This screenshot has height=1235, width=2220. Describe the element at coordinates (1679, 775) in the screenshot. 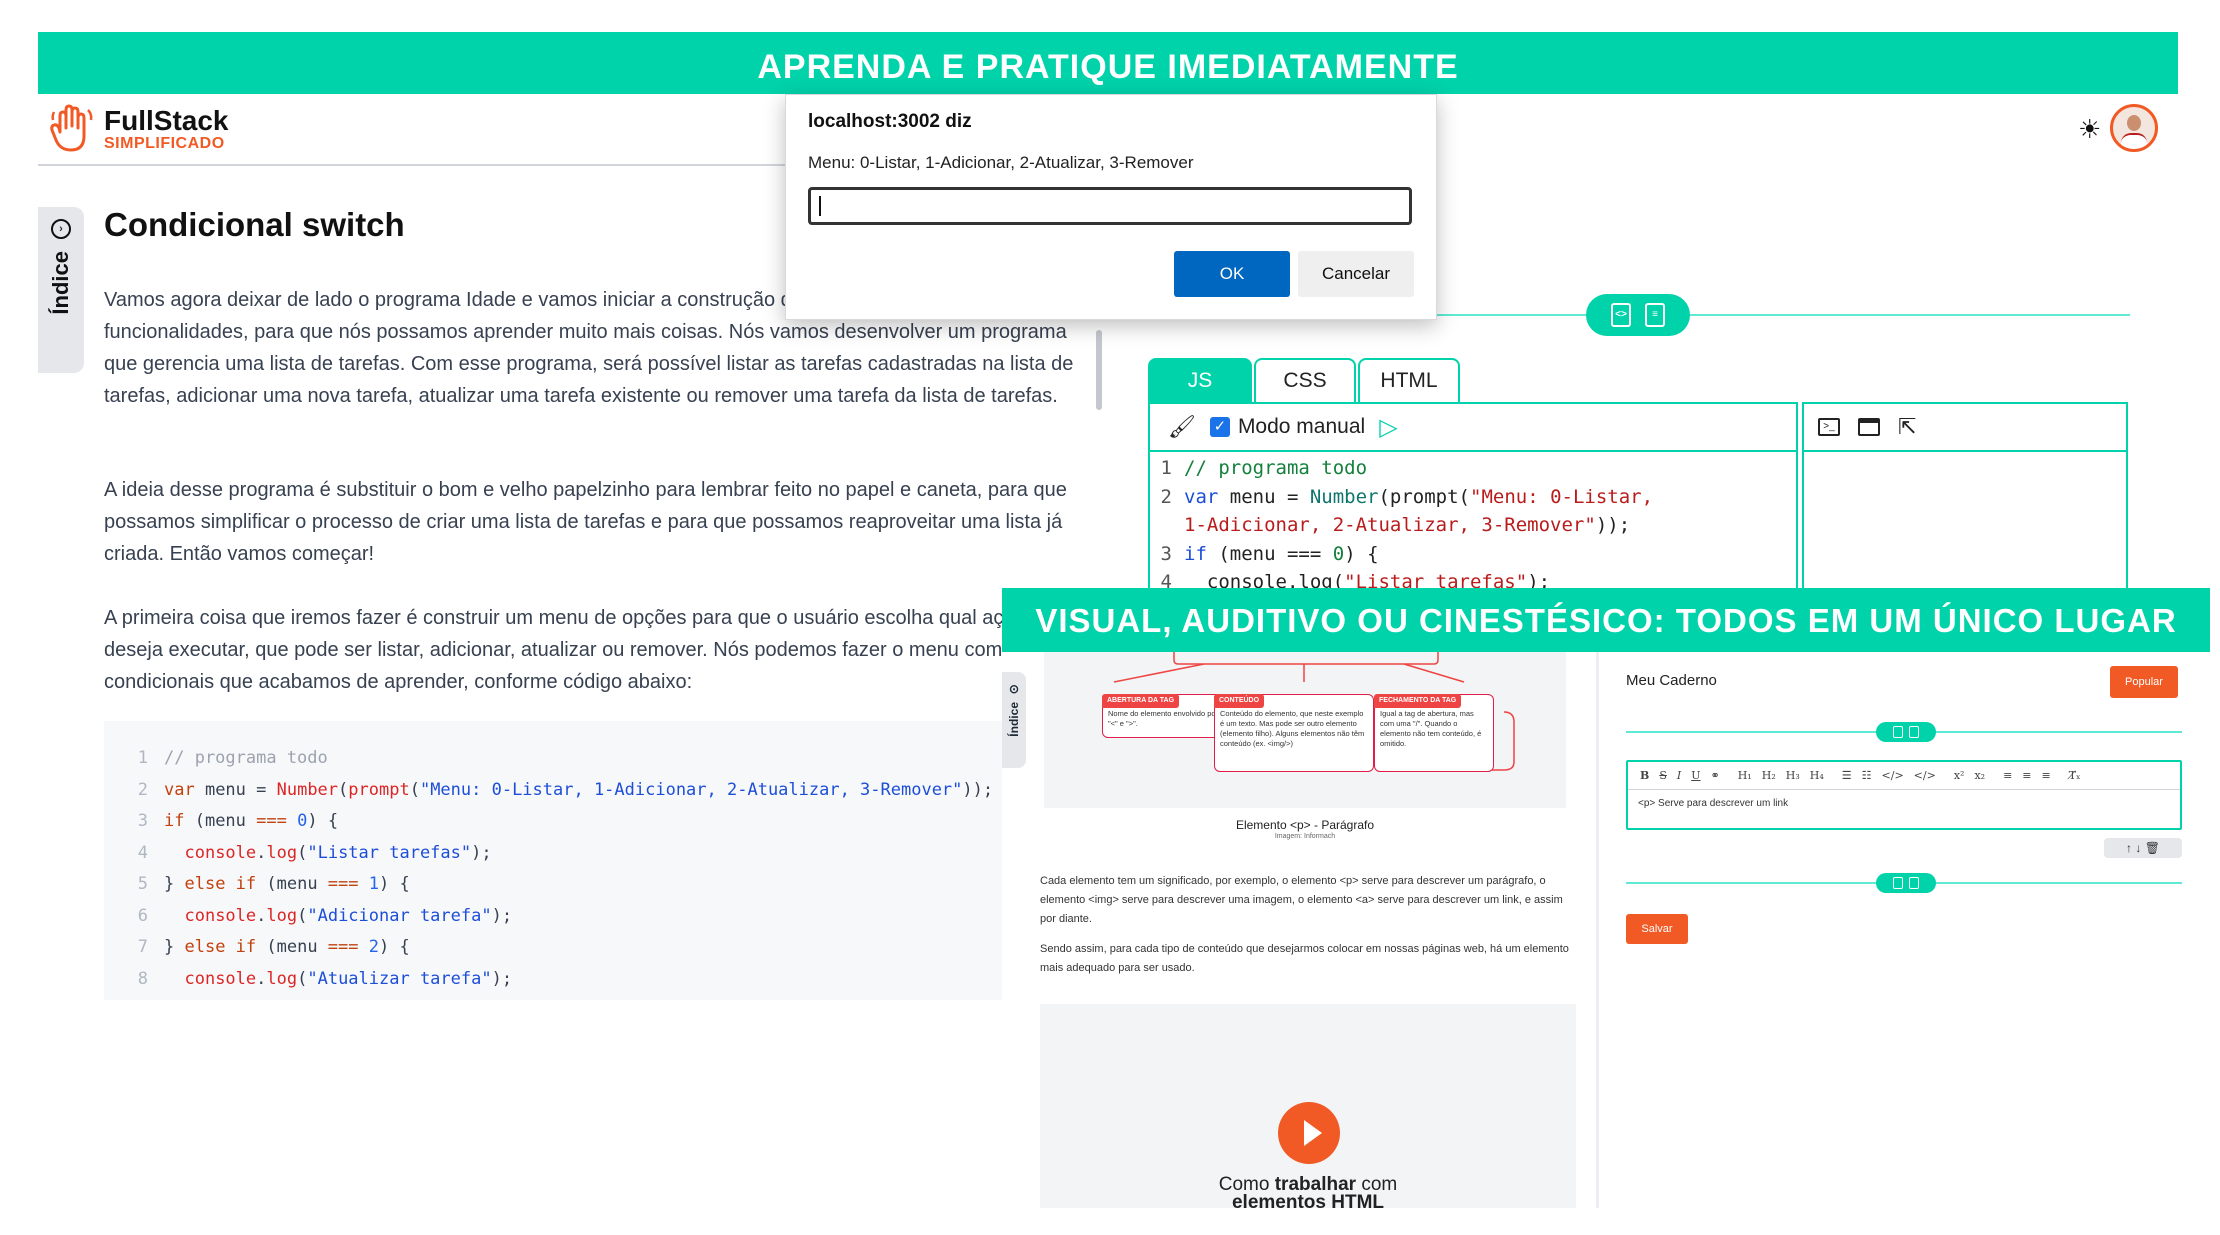

I see `italic-icon: I` at that location.